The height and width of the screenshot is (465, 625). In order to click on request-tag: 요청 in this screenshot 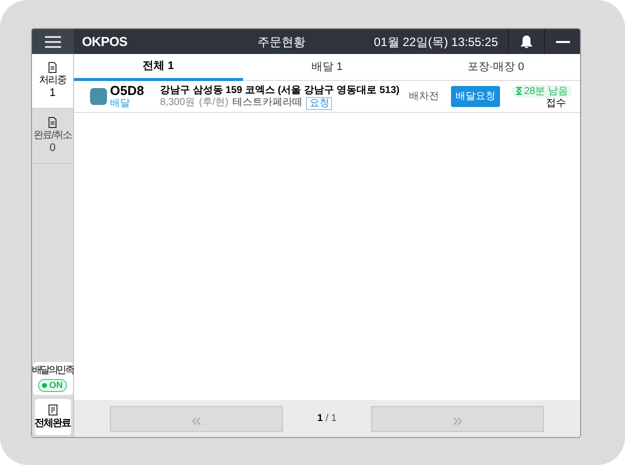, I will do `click(319, 103)`.